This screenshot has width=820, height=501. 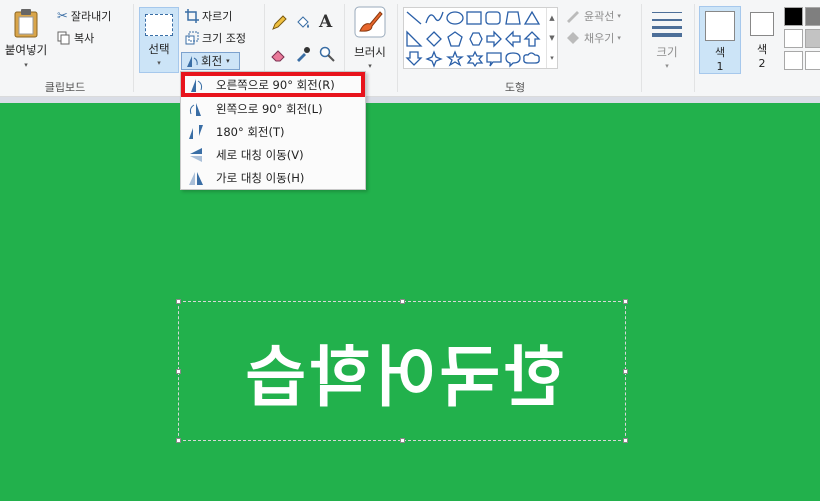 I want to click on flip-horizontal-item: 가로 대칭 이동(H), so click(x=273, y=177).